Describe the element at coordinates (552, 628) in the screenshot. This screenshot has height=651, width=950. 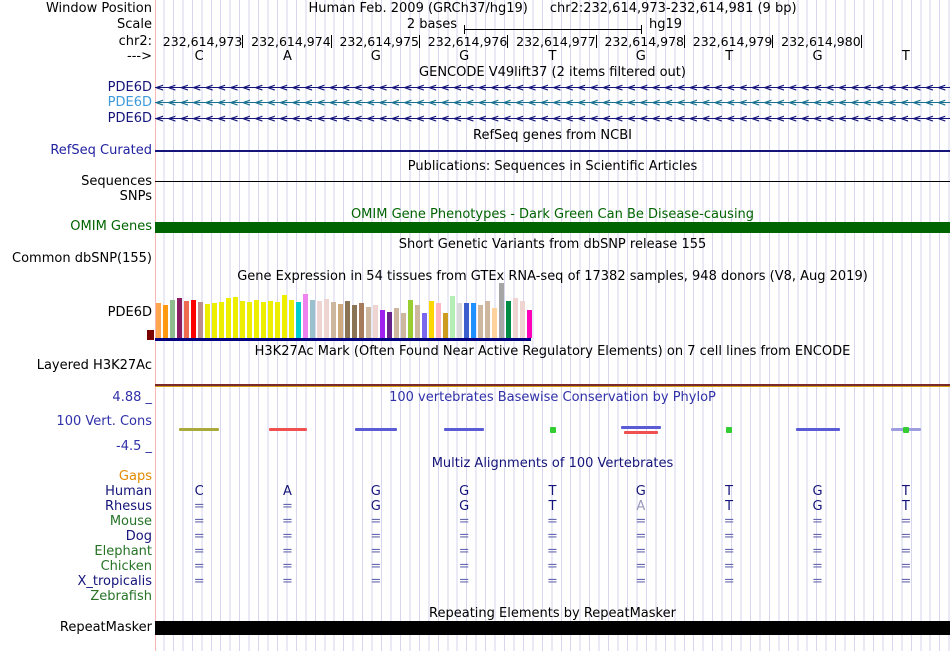
I see `repeatmasker-bar` at that location.